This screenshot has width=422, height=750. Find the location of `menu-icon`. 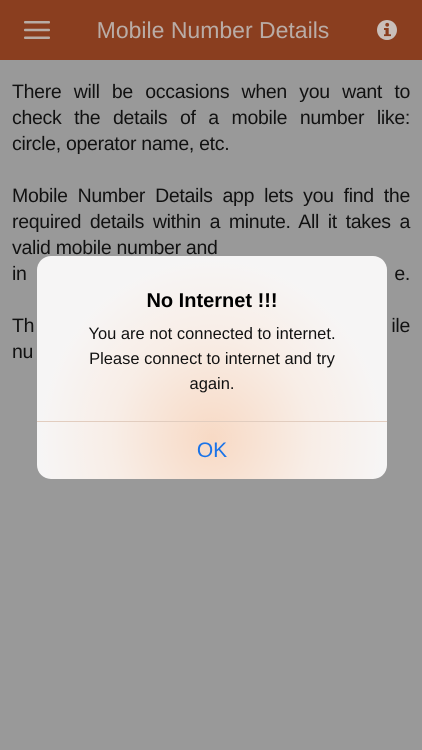

menu-icon is located at coordinates (37, 30).